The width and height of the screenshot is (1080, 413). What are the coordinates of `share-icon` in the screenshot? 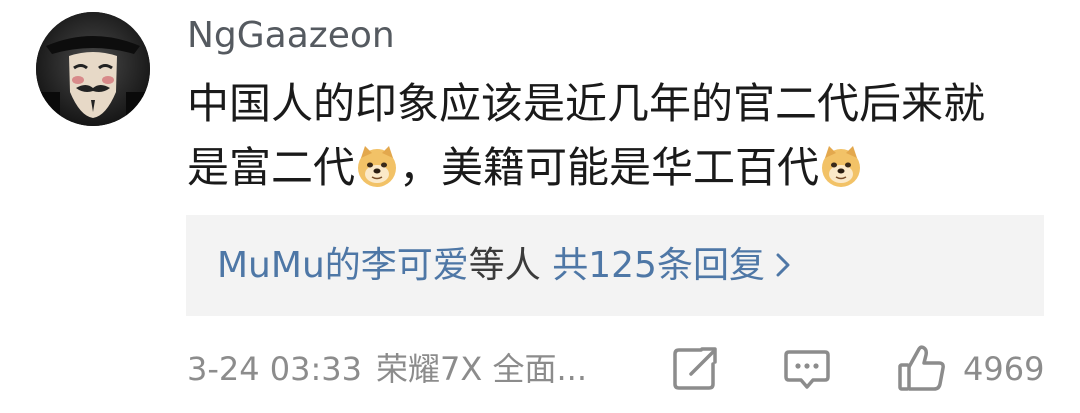 It's located at (695, 368).